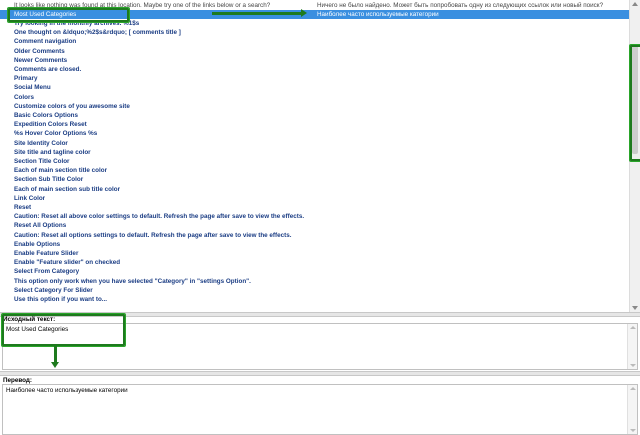 The height and width of the screenshot is (435, 640). I want to click on list-row: Section Title Color, so click(314, 161).